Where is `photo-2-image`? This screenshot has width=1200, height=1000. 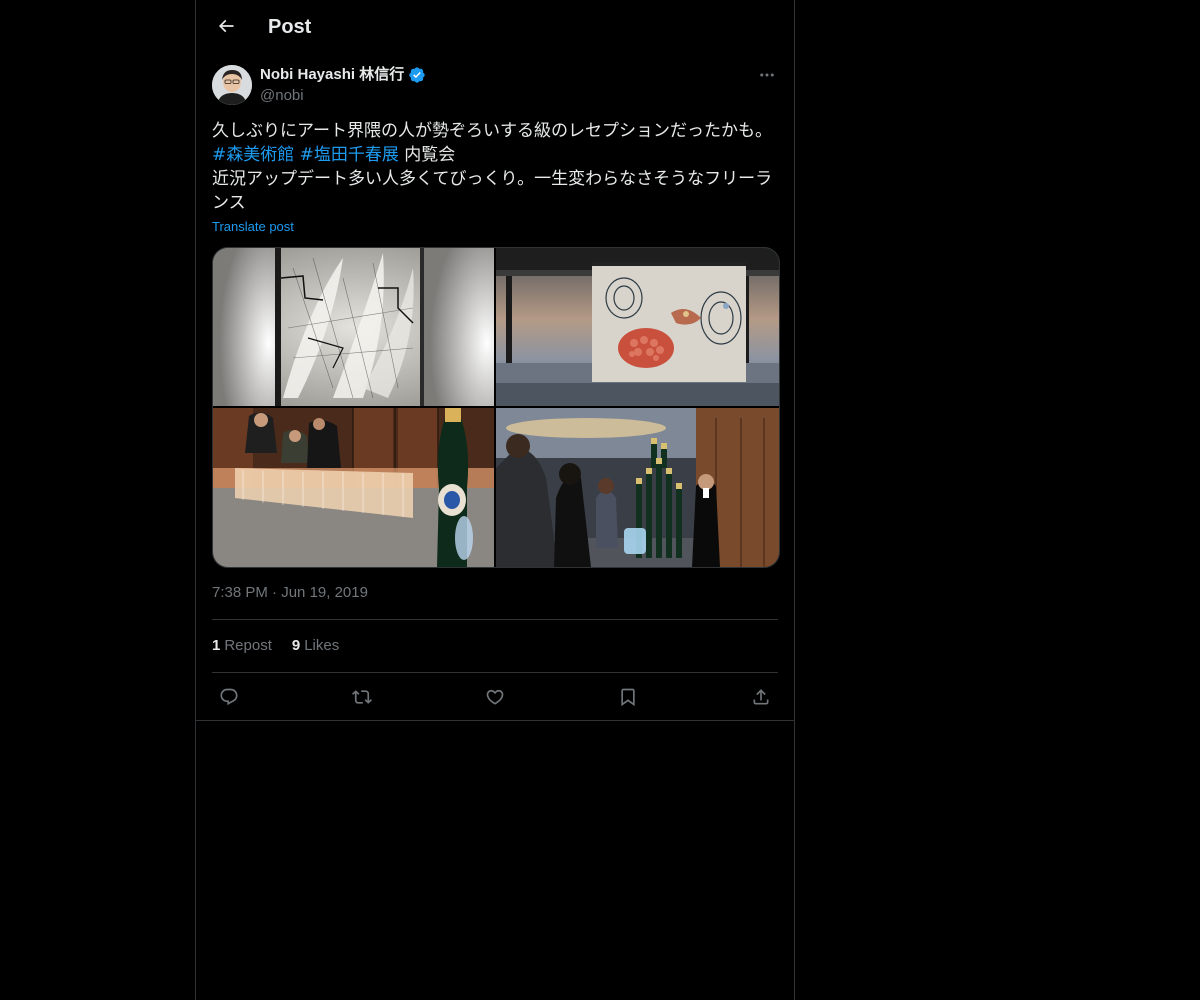
photo-2-image is located at coordinates (637, 327).